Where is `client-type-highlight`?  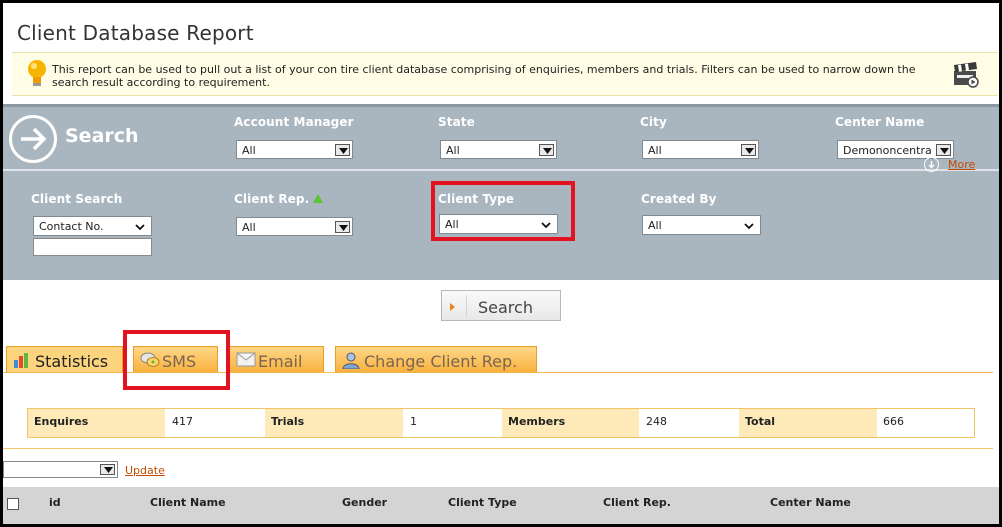
client-type-highlight is located at coordinates (503, 211).